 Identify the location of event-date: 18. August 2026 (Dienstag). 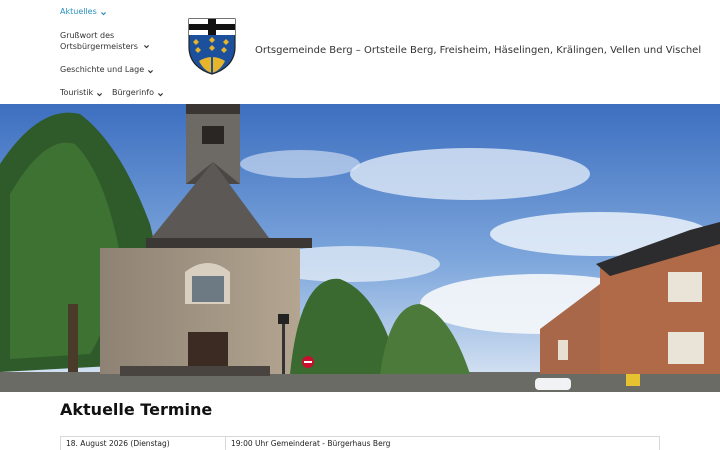
(143, 443).